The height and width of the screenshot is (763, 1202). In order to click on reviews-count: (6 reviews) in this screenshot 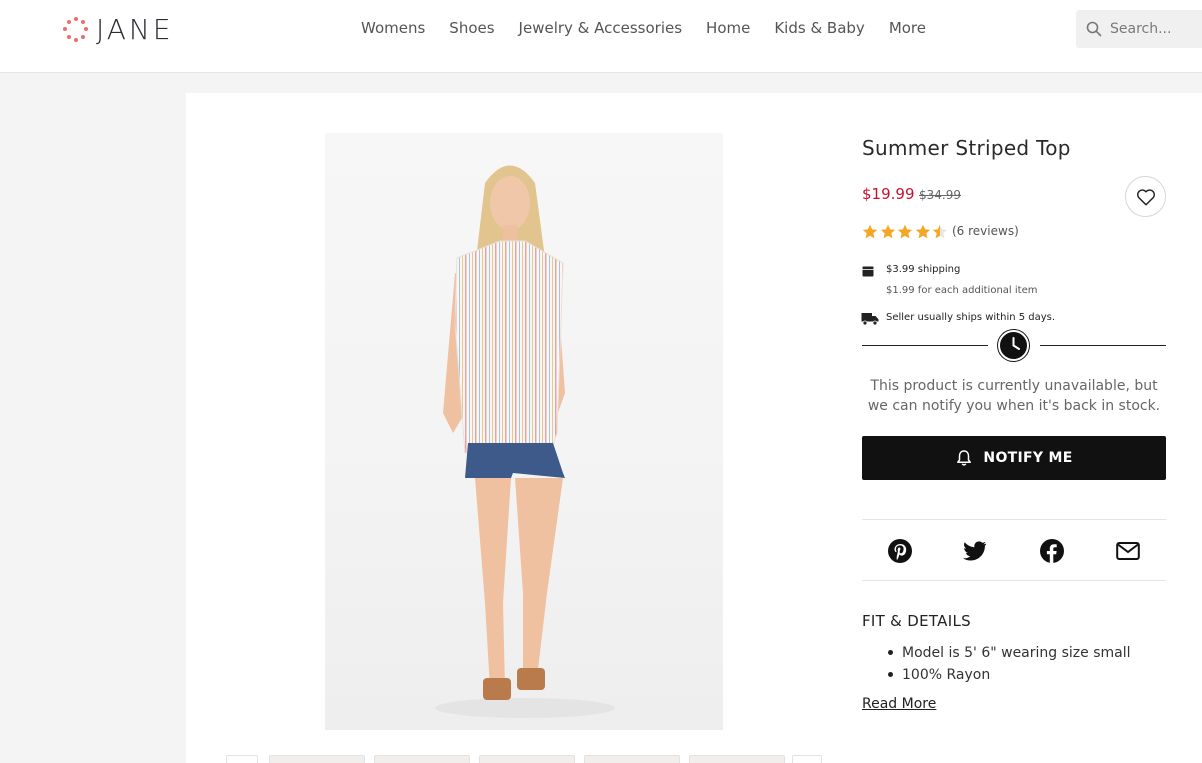, I will do `click(985, 231)`.